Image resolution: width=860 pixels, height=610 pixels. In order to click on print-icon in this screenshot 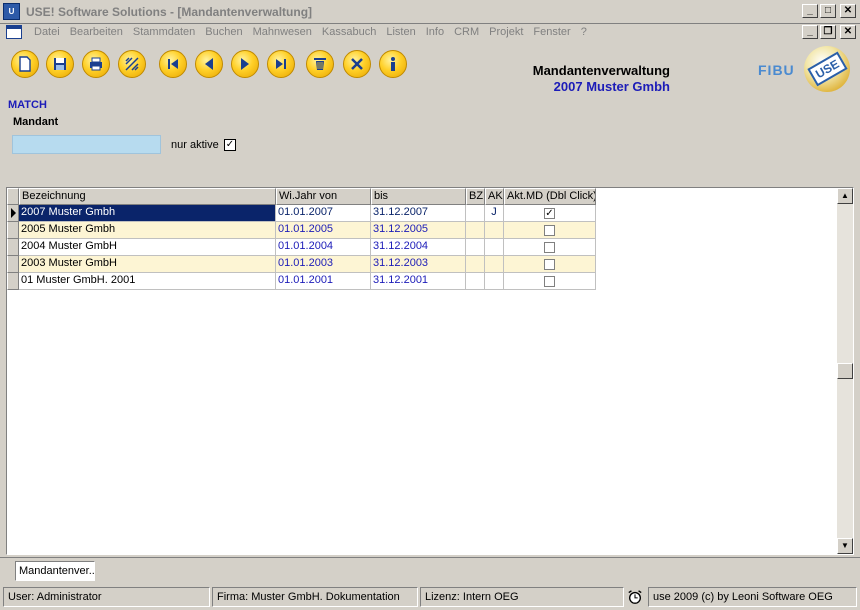, I will do `click(96, 64)`.